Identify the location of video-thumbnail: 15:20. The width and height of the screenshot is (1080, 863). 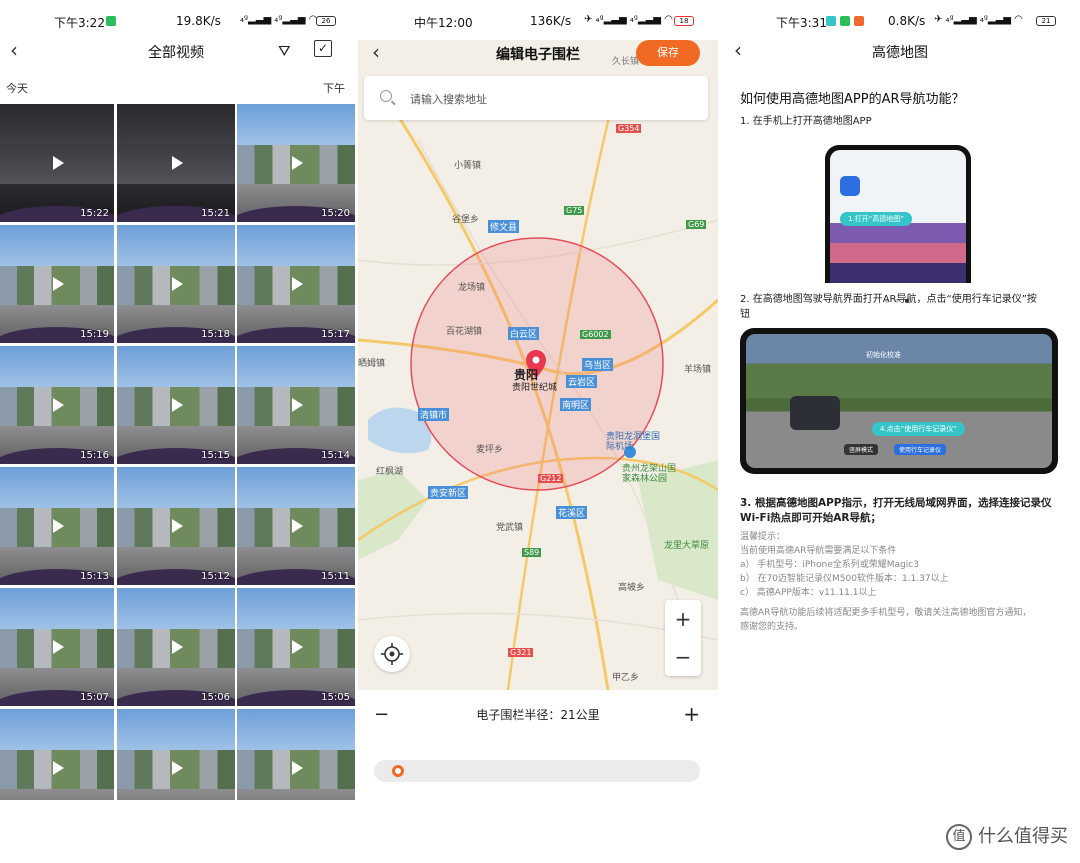
(296, 163).